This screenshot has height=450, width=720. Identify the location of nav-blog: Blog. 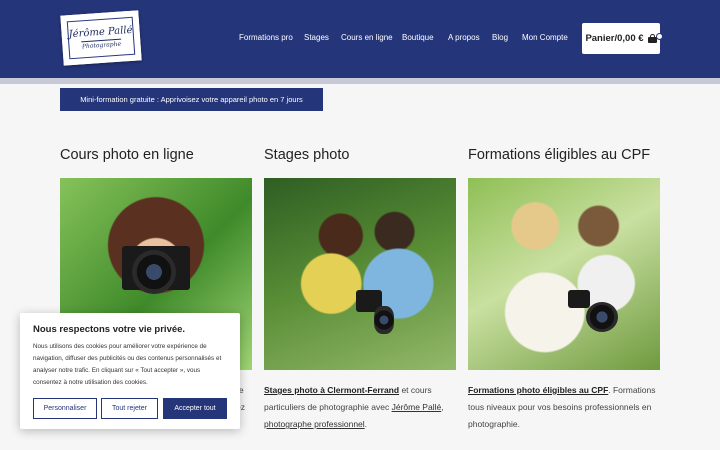
(500, 37).